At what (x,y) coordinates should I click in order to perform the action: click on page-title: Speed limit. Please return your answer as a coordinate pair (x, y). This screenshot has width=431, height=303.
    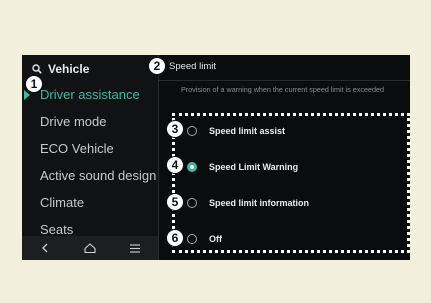
    Looking at the image, I should click on (192, 66).